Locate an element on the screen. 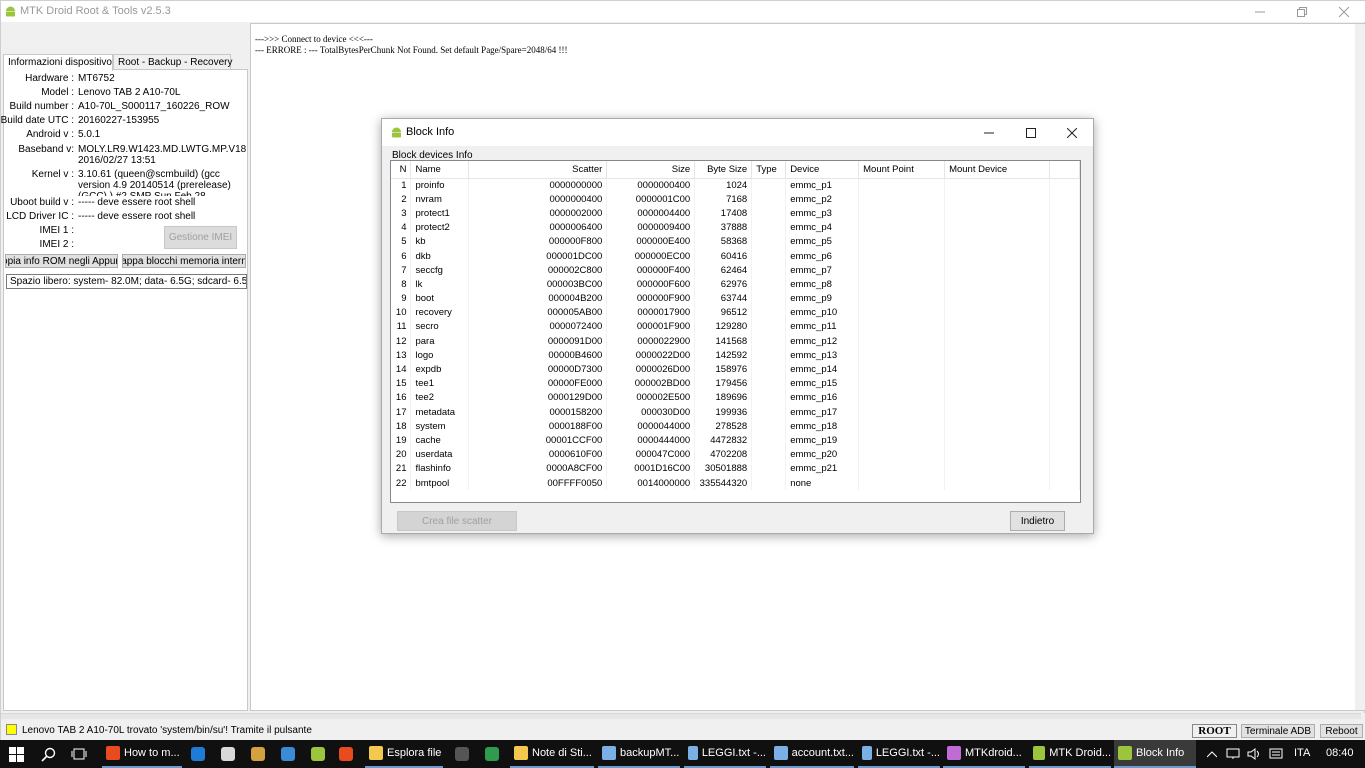  table-cell: 0000000400 is located at coordinates (651, 185).